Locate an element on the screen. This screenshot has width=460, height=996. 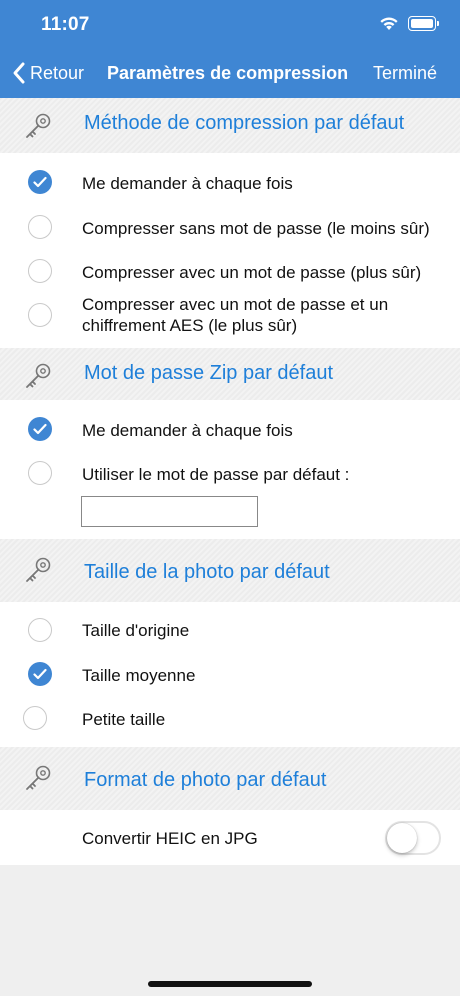
option-use-default-password: Utiliser le mot de passe par défaut : is located at coordinates (230, 476).